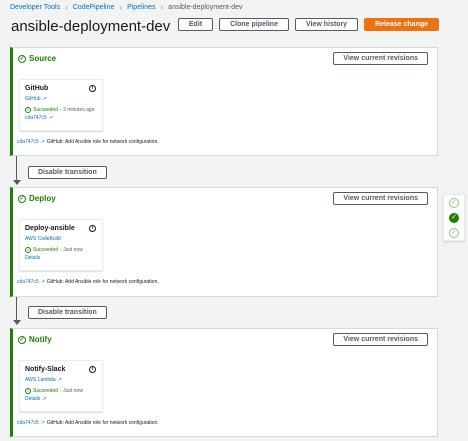  Describe the element at coordinates (326, 24) in the screenshot. I see `view-history-button: View history` at that location.